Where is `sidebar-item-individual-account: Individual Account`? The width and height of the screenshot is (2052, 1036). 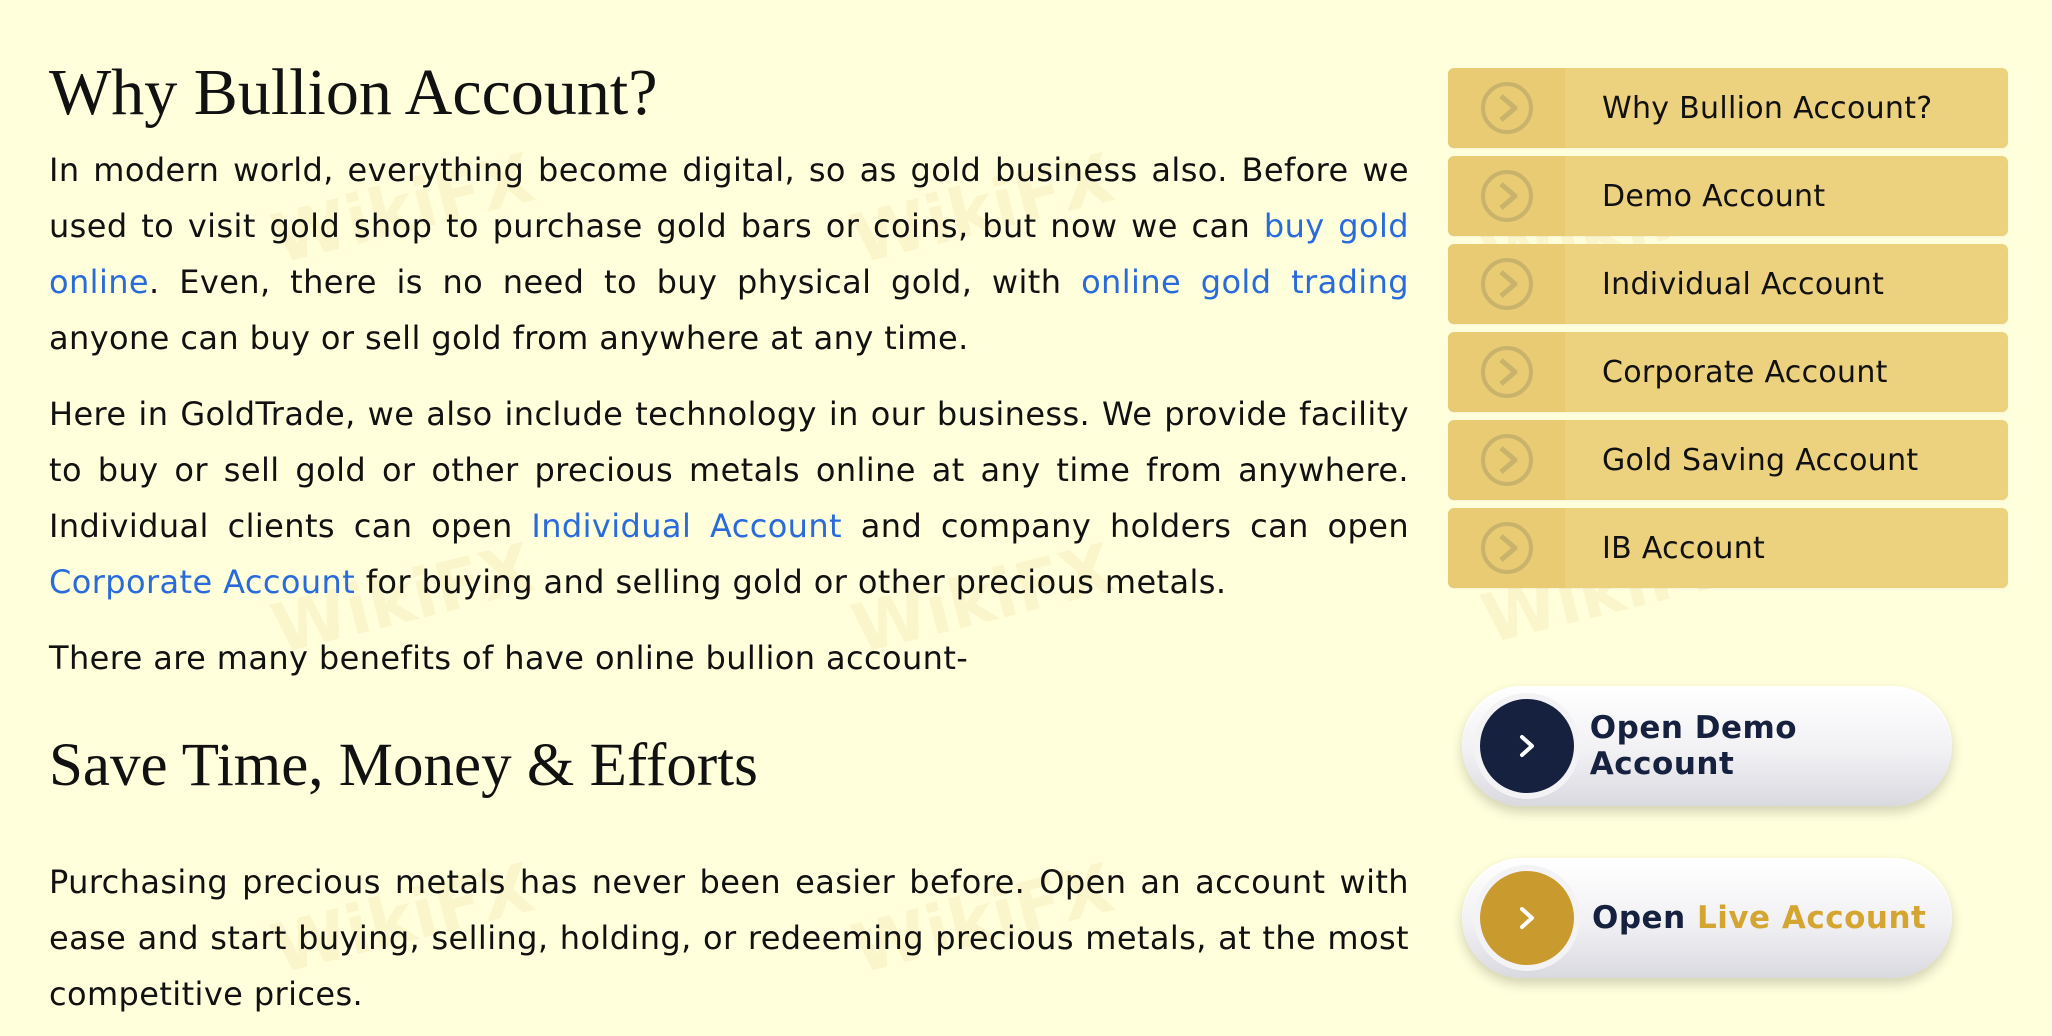 sidebar-item-individual-account: Individual Account is located at coordinates (1728, 284).